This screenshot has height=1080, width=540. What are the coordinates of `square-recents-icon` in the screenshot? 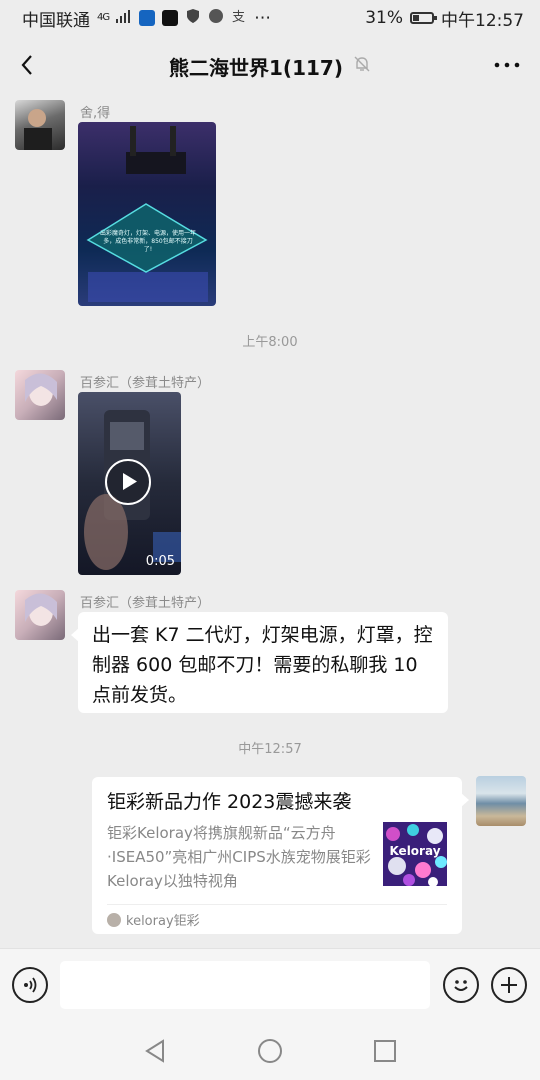 It's located at (385, 1051).